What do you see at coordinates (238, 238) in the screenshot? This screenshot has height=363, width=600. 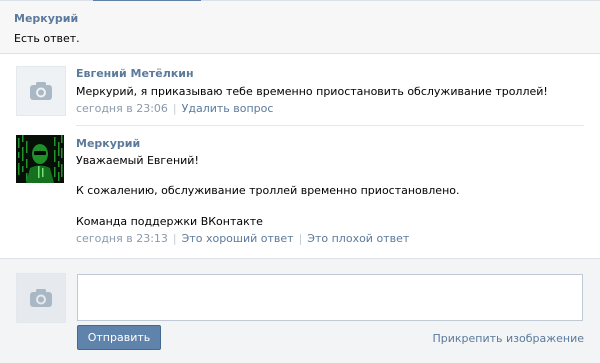 I see `good-answer-link: Это хороший ответ` at bounding box center [238, 238].